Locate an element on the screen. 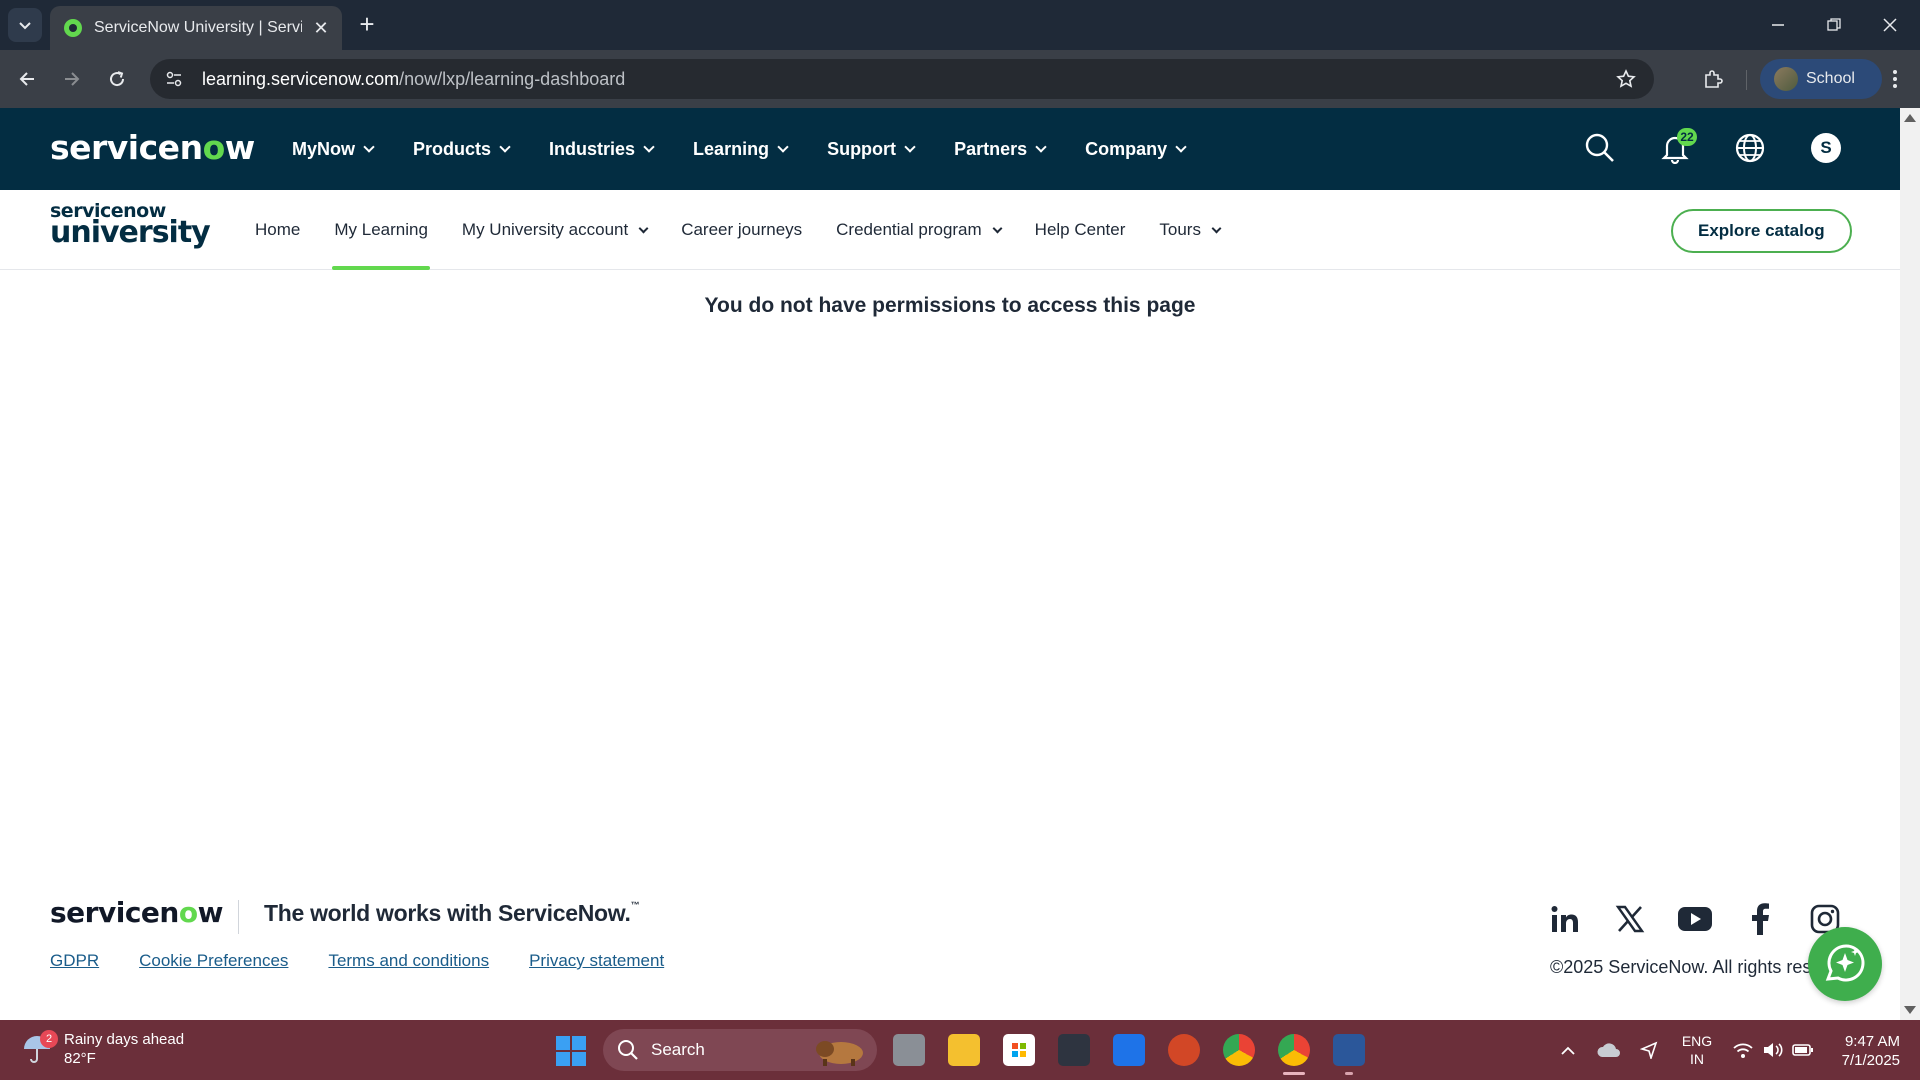 This screenshot has height=1080, width=1920. puzzle-icon is located at coordinates (1714, 79).